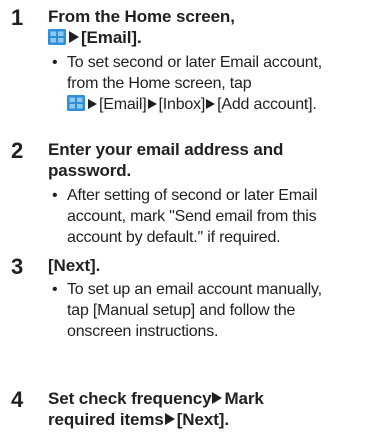 The height and width of the screenshot is (441, 375). I want to click on heading-line: Set check frequency Mark, so click(208, 398).